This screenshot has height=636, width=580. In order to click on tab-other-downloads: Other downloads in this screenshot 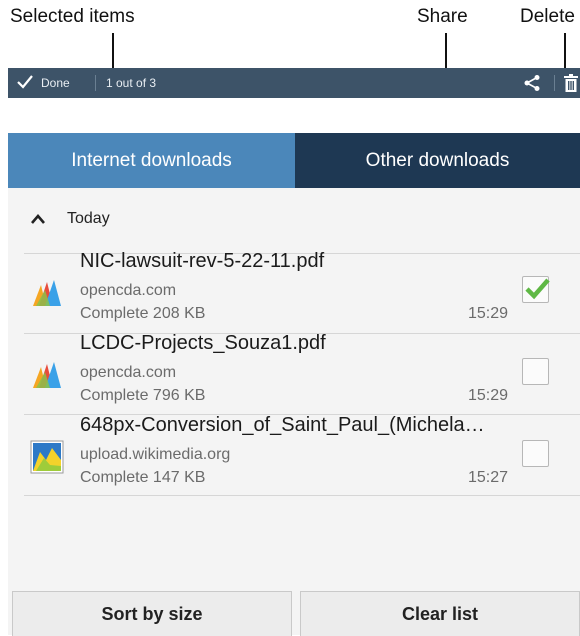, I will do `click(437, 160)`.